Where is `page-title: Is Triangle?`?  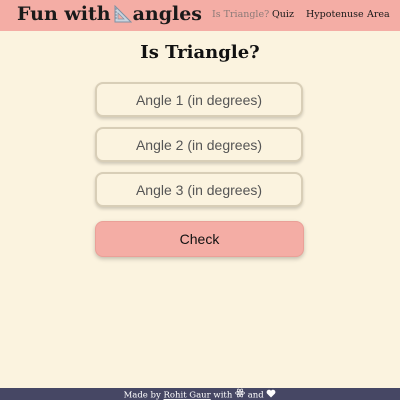 page-title: Is Triangle? is located at coordinates (200, 52).